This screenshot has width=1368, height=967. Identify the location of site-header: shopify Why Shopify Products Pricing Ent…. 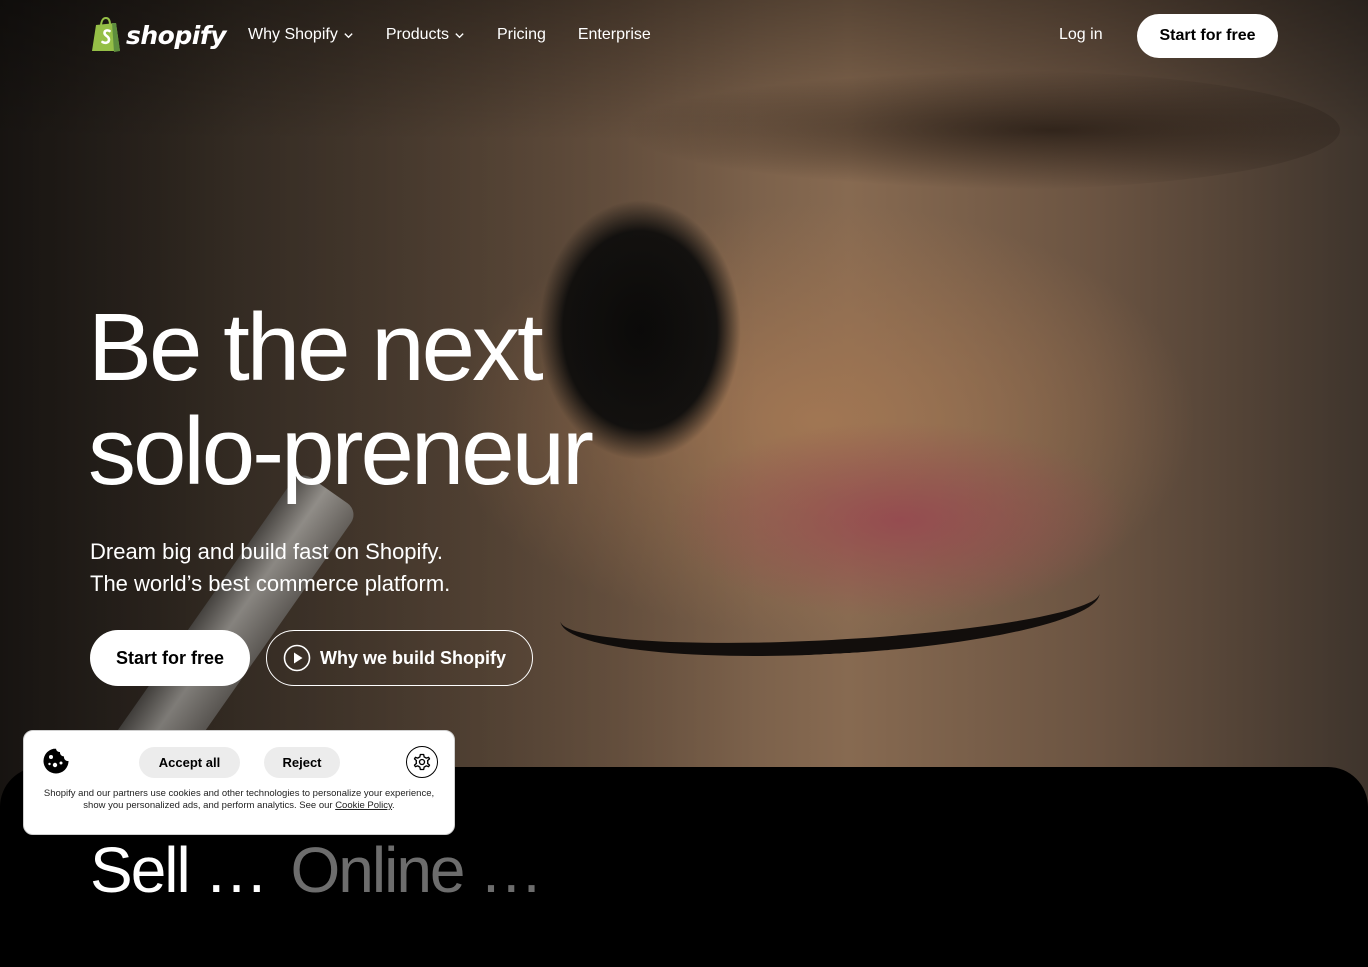
(684, 36).